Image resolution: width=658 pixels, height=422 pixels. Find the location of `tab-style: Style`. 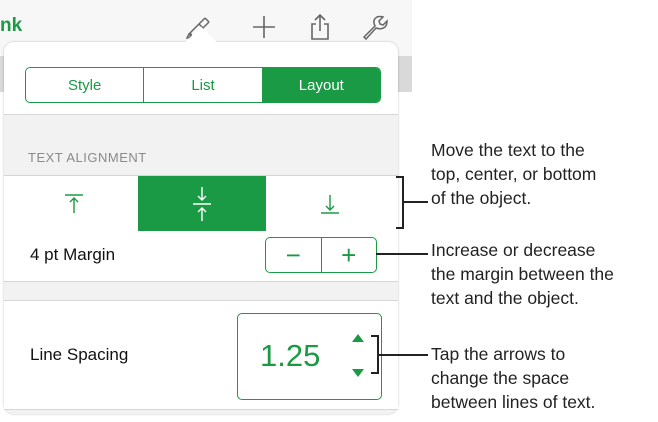

tab-style: Style is located at coordinates (85, 85).